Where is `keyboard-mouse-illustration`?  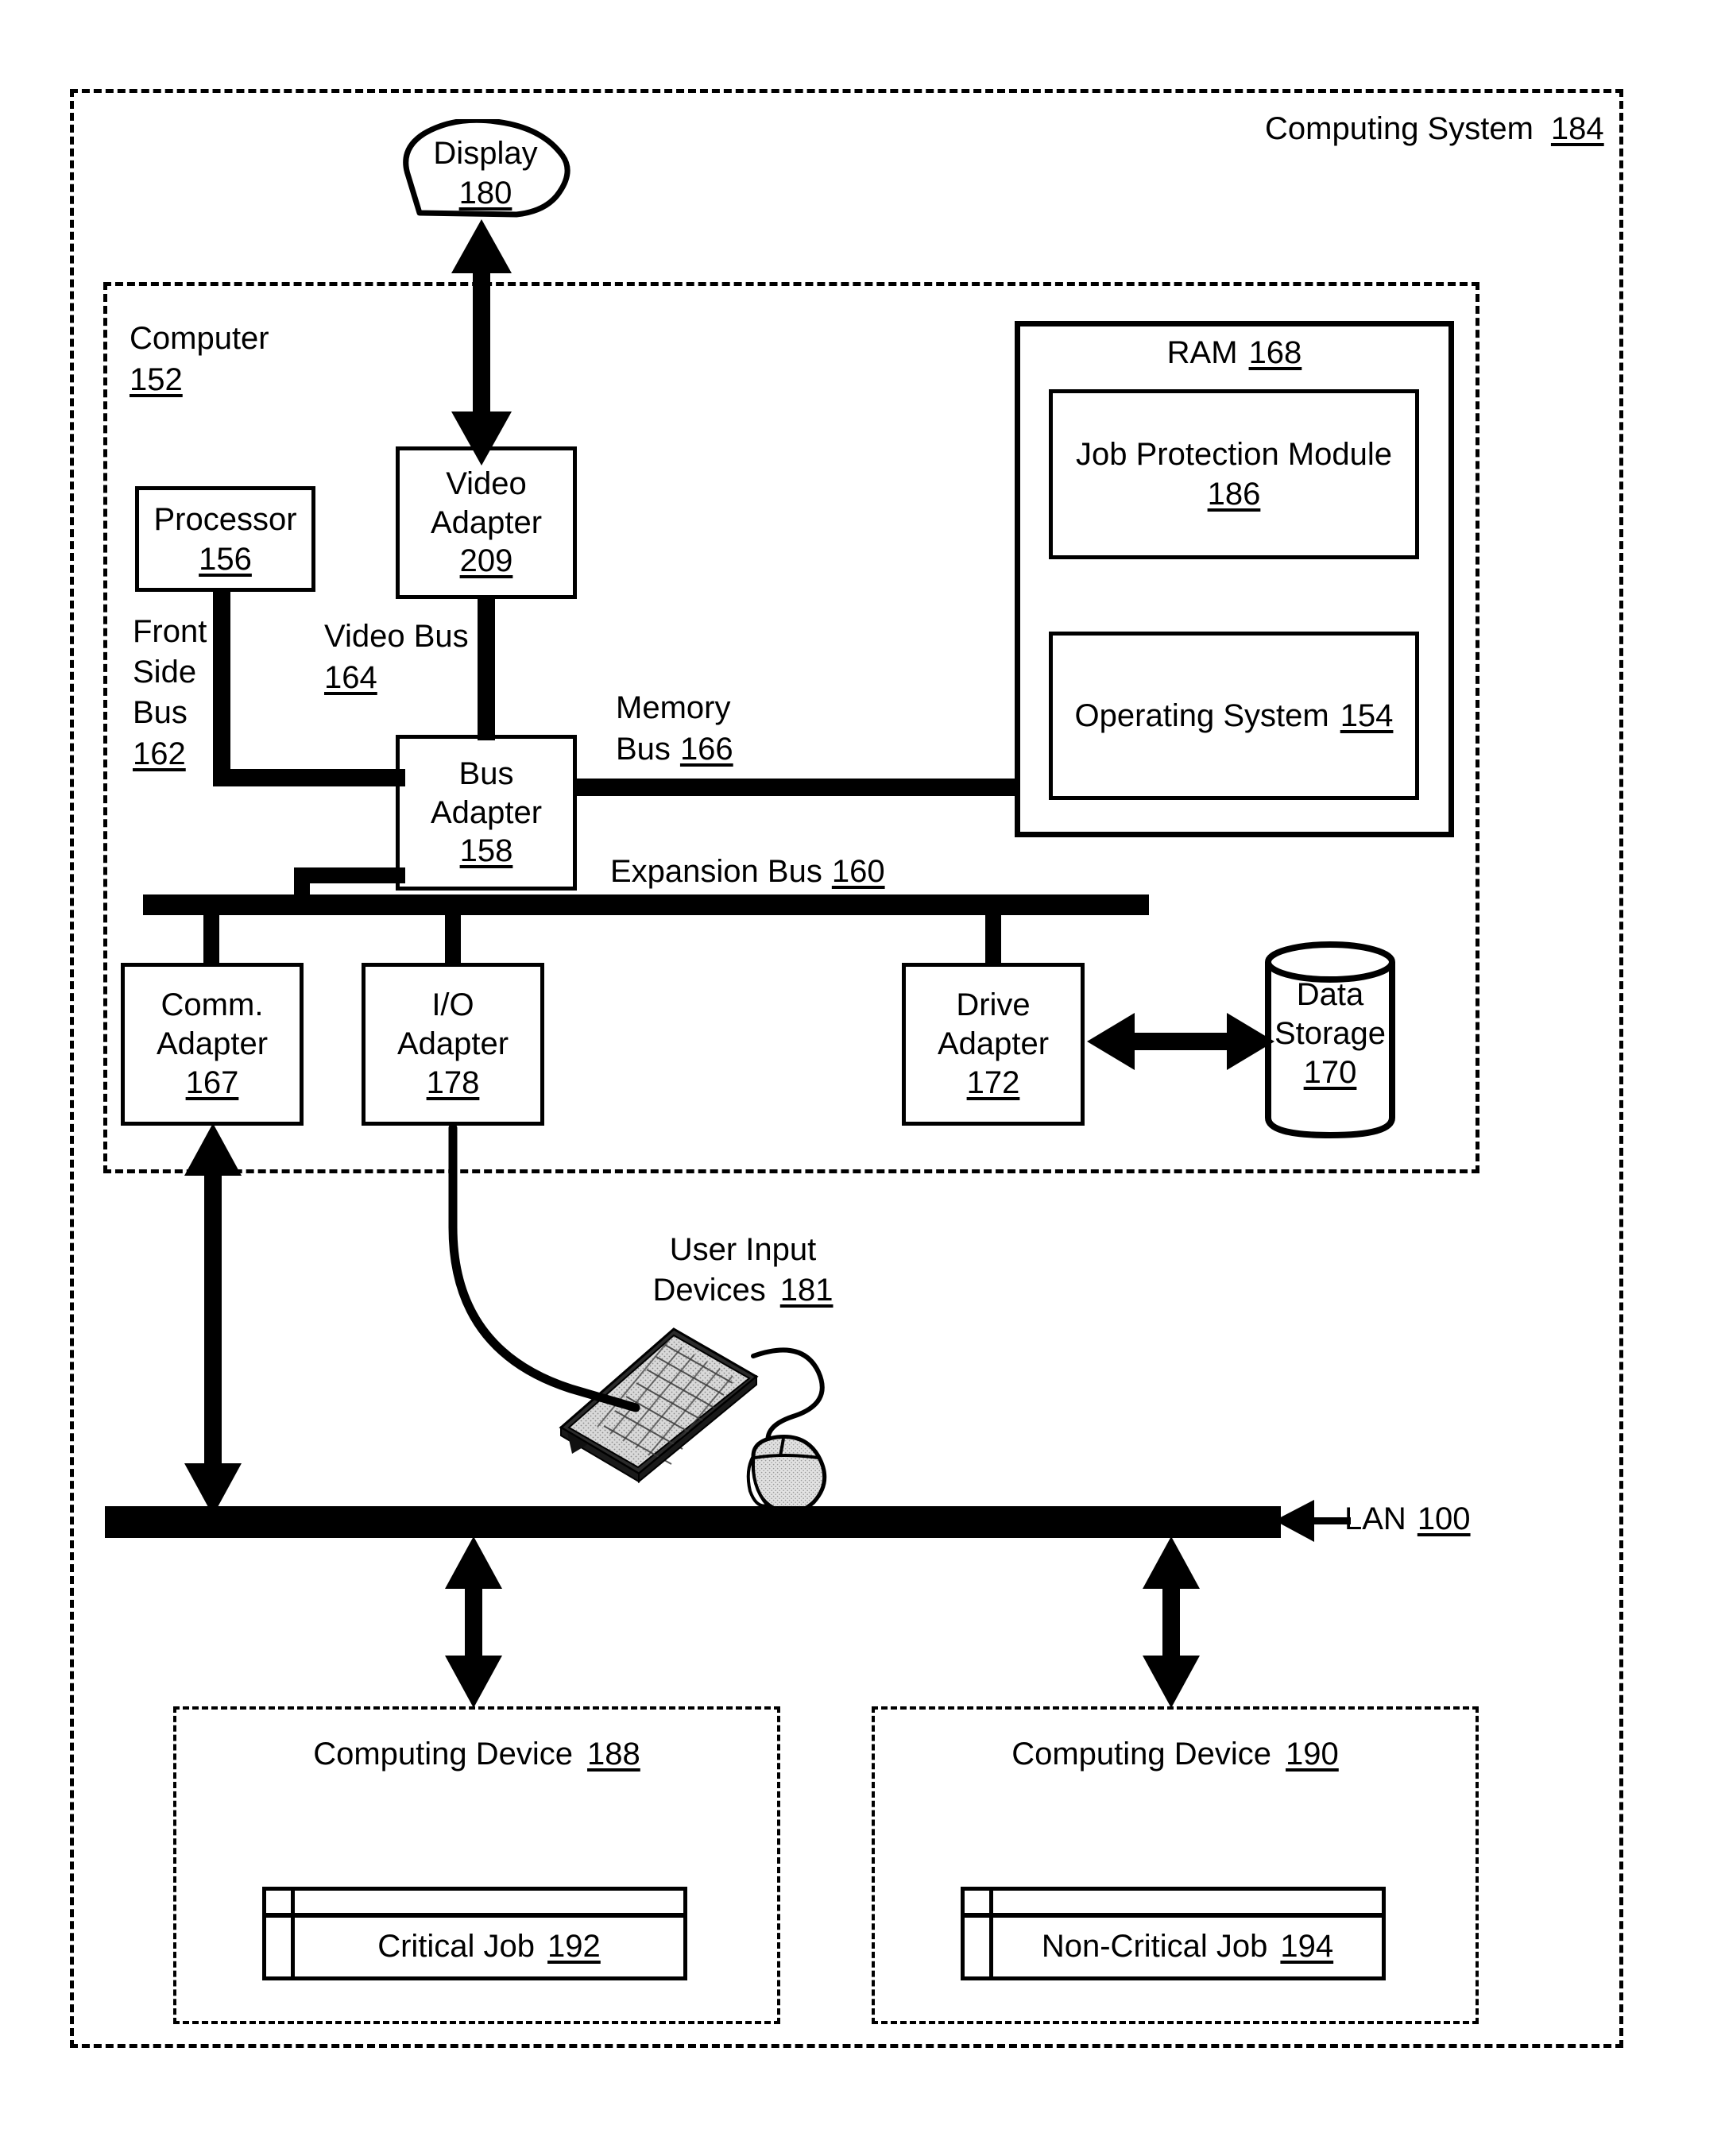
keyboard-mouse-illustration is located at coordinates (731, 1422).